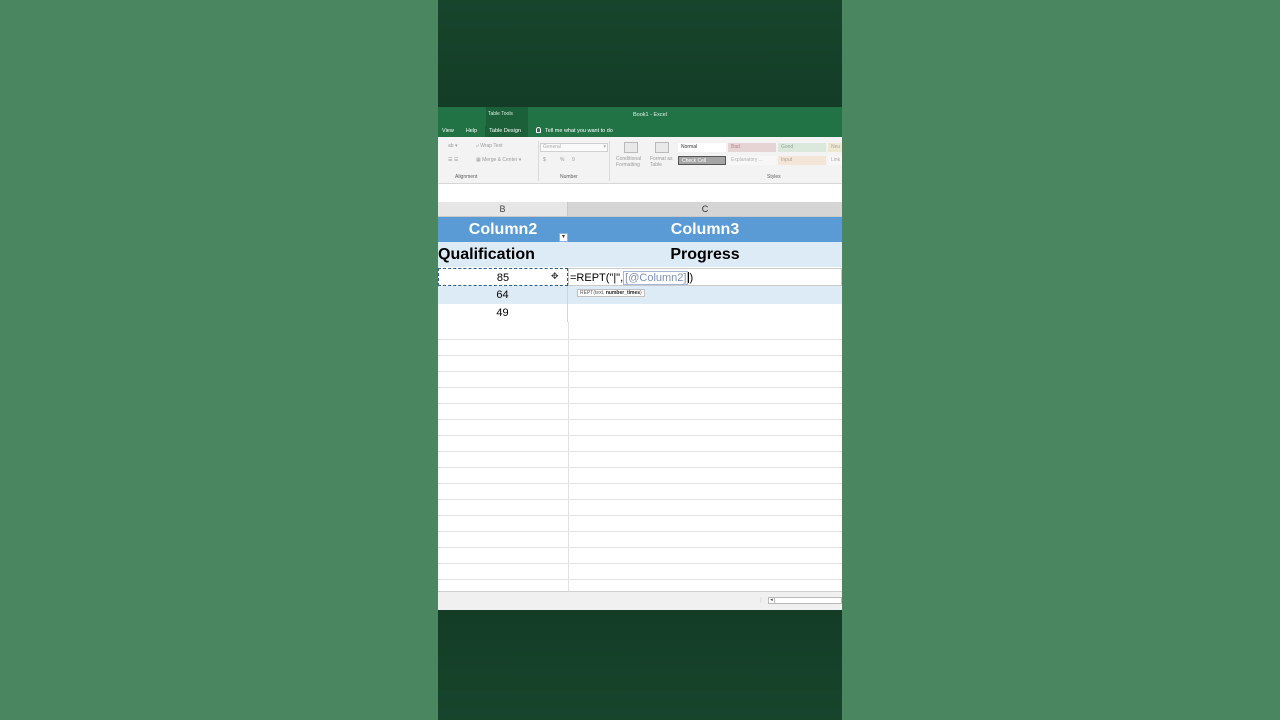 Image resolution: width=1280 pixels, height=720 pixels. I want to click on tab-help: Help, so click(471, 131).